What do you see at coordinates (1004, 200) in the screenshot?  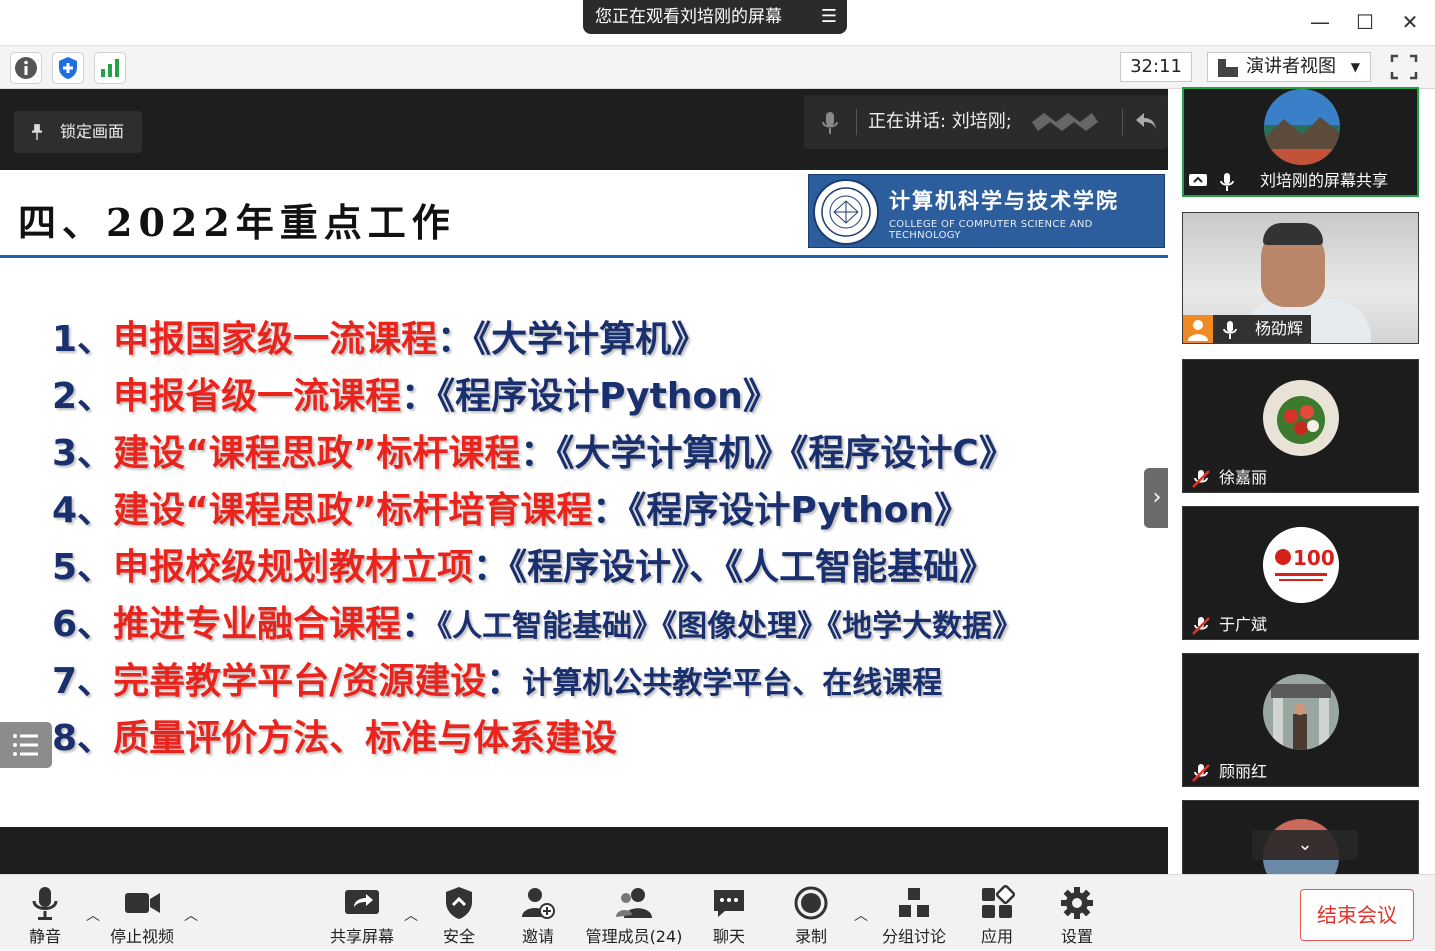 I see `college-name-cn: 计算机科学与技术学院` at bounding box center [1004, 200].